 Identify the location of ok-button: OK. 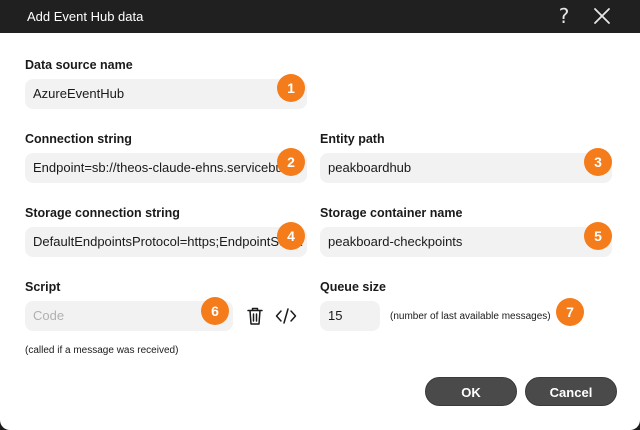
(471, 391).